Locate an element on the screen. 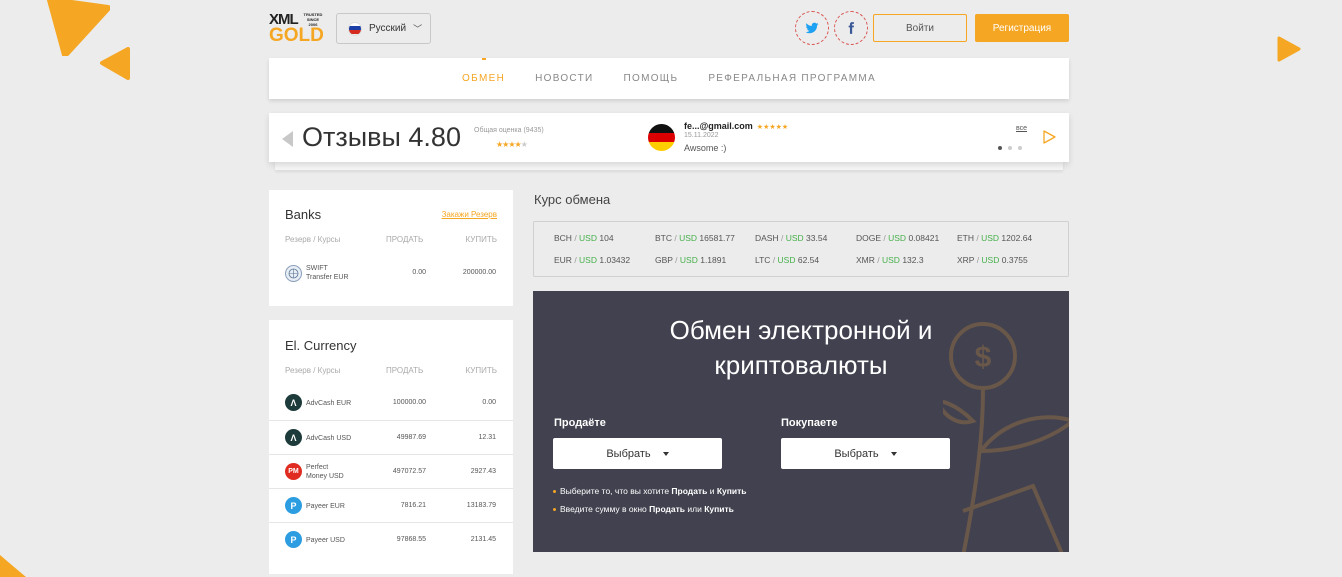 The width and height of the screenshot is (1342, 577). buy-value: 0.00 is located at coordinates (489, 402).